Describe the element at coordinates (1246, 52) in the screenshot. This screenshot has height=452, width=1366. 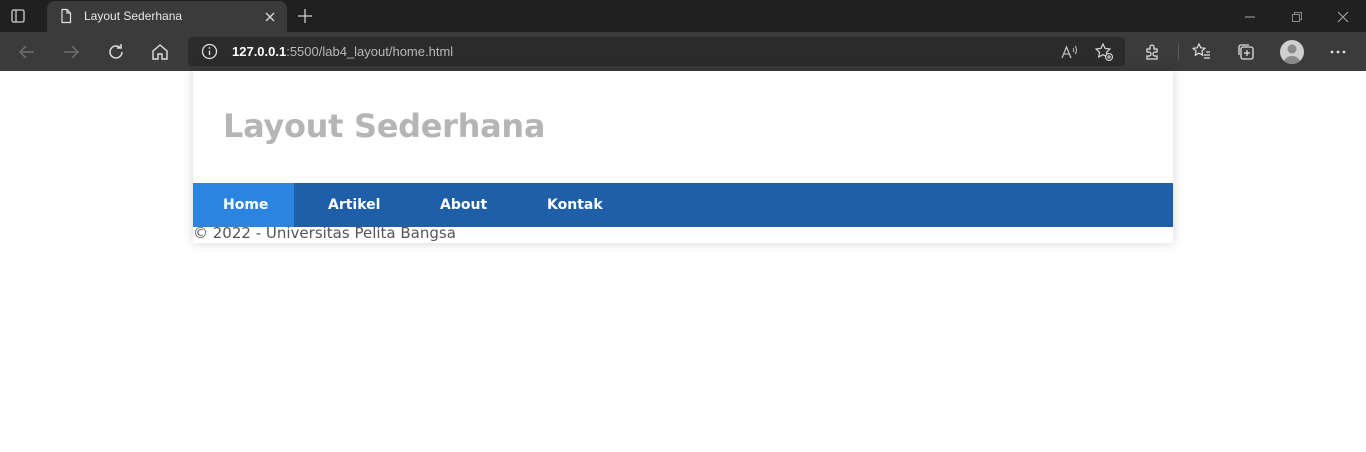
I see `collections-icon` at that location.